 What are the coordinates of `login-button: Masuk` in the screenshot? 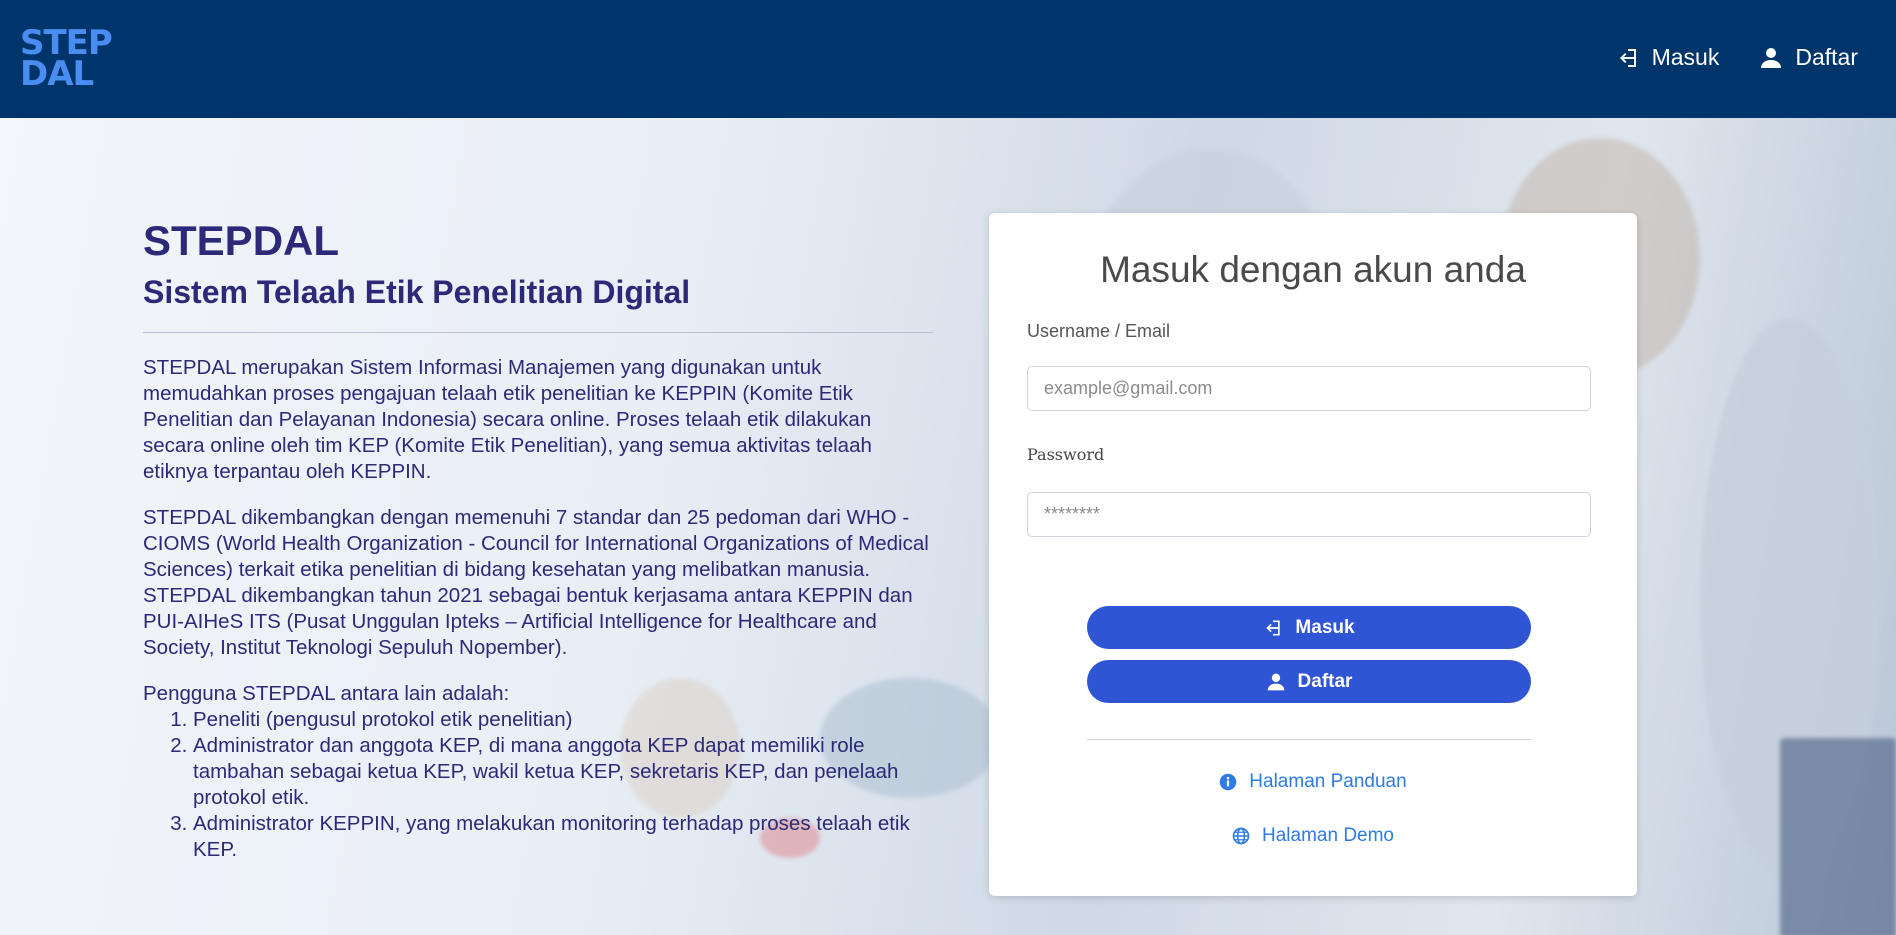 It's located at (1309, 627).